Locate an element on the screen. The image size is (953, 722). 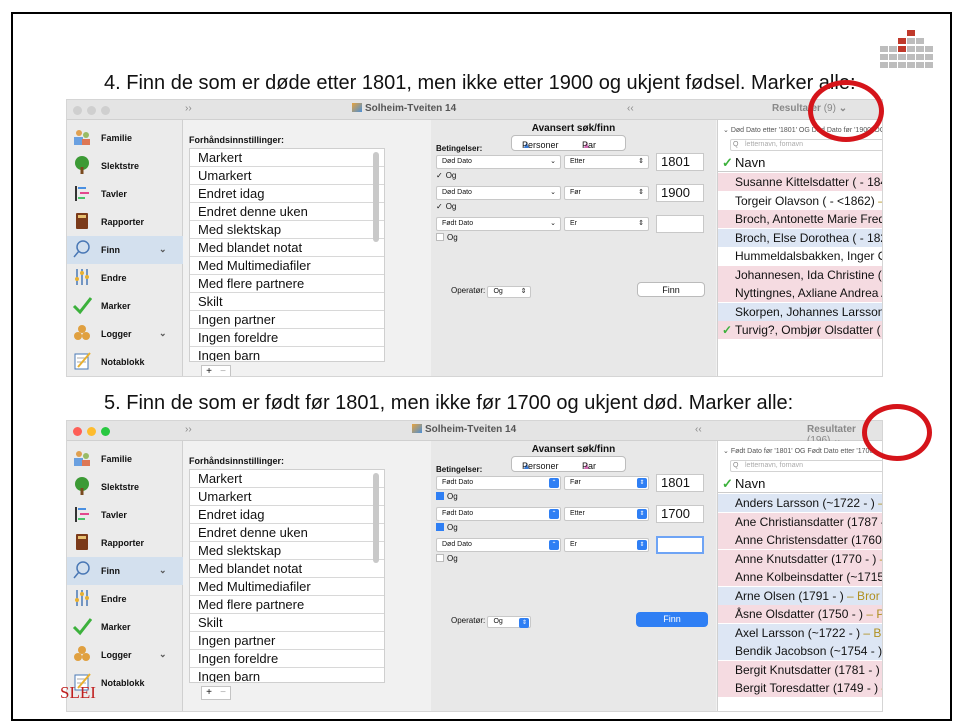
result-row: Johannesen, Ida Christine ( - 1879) – is located at coordinates (800, 274).